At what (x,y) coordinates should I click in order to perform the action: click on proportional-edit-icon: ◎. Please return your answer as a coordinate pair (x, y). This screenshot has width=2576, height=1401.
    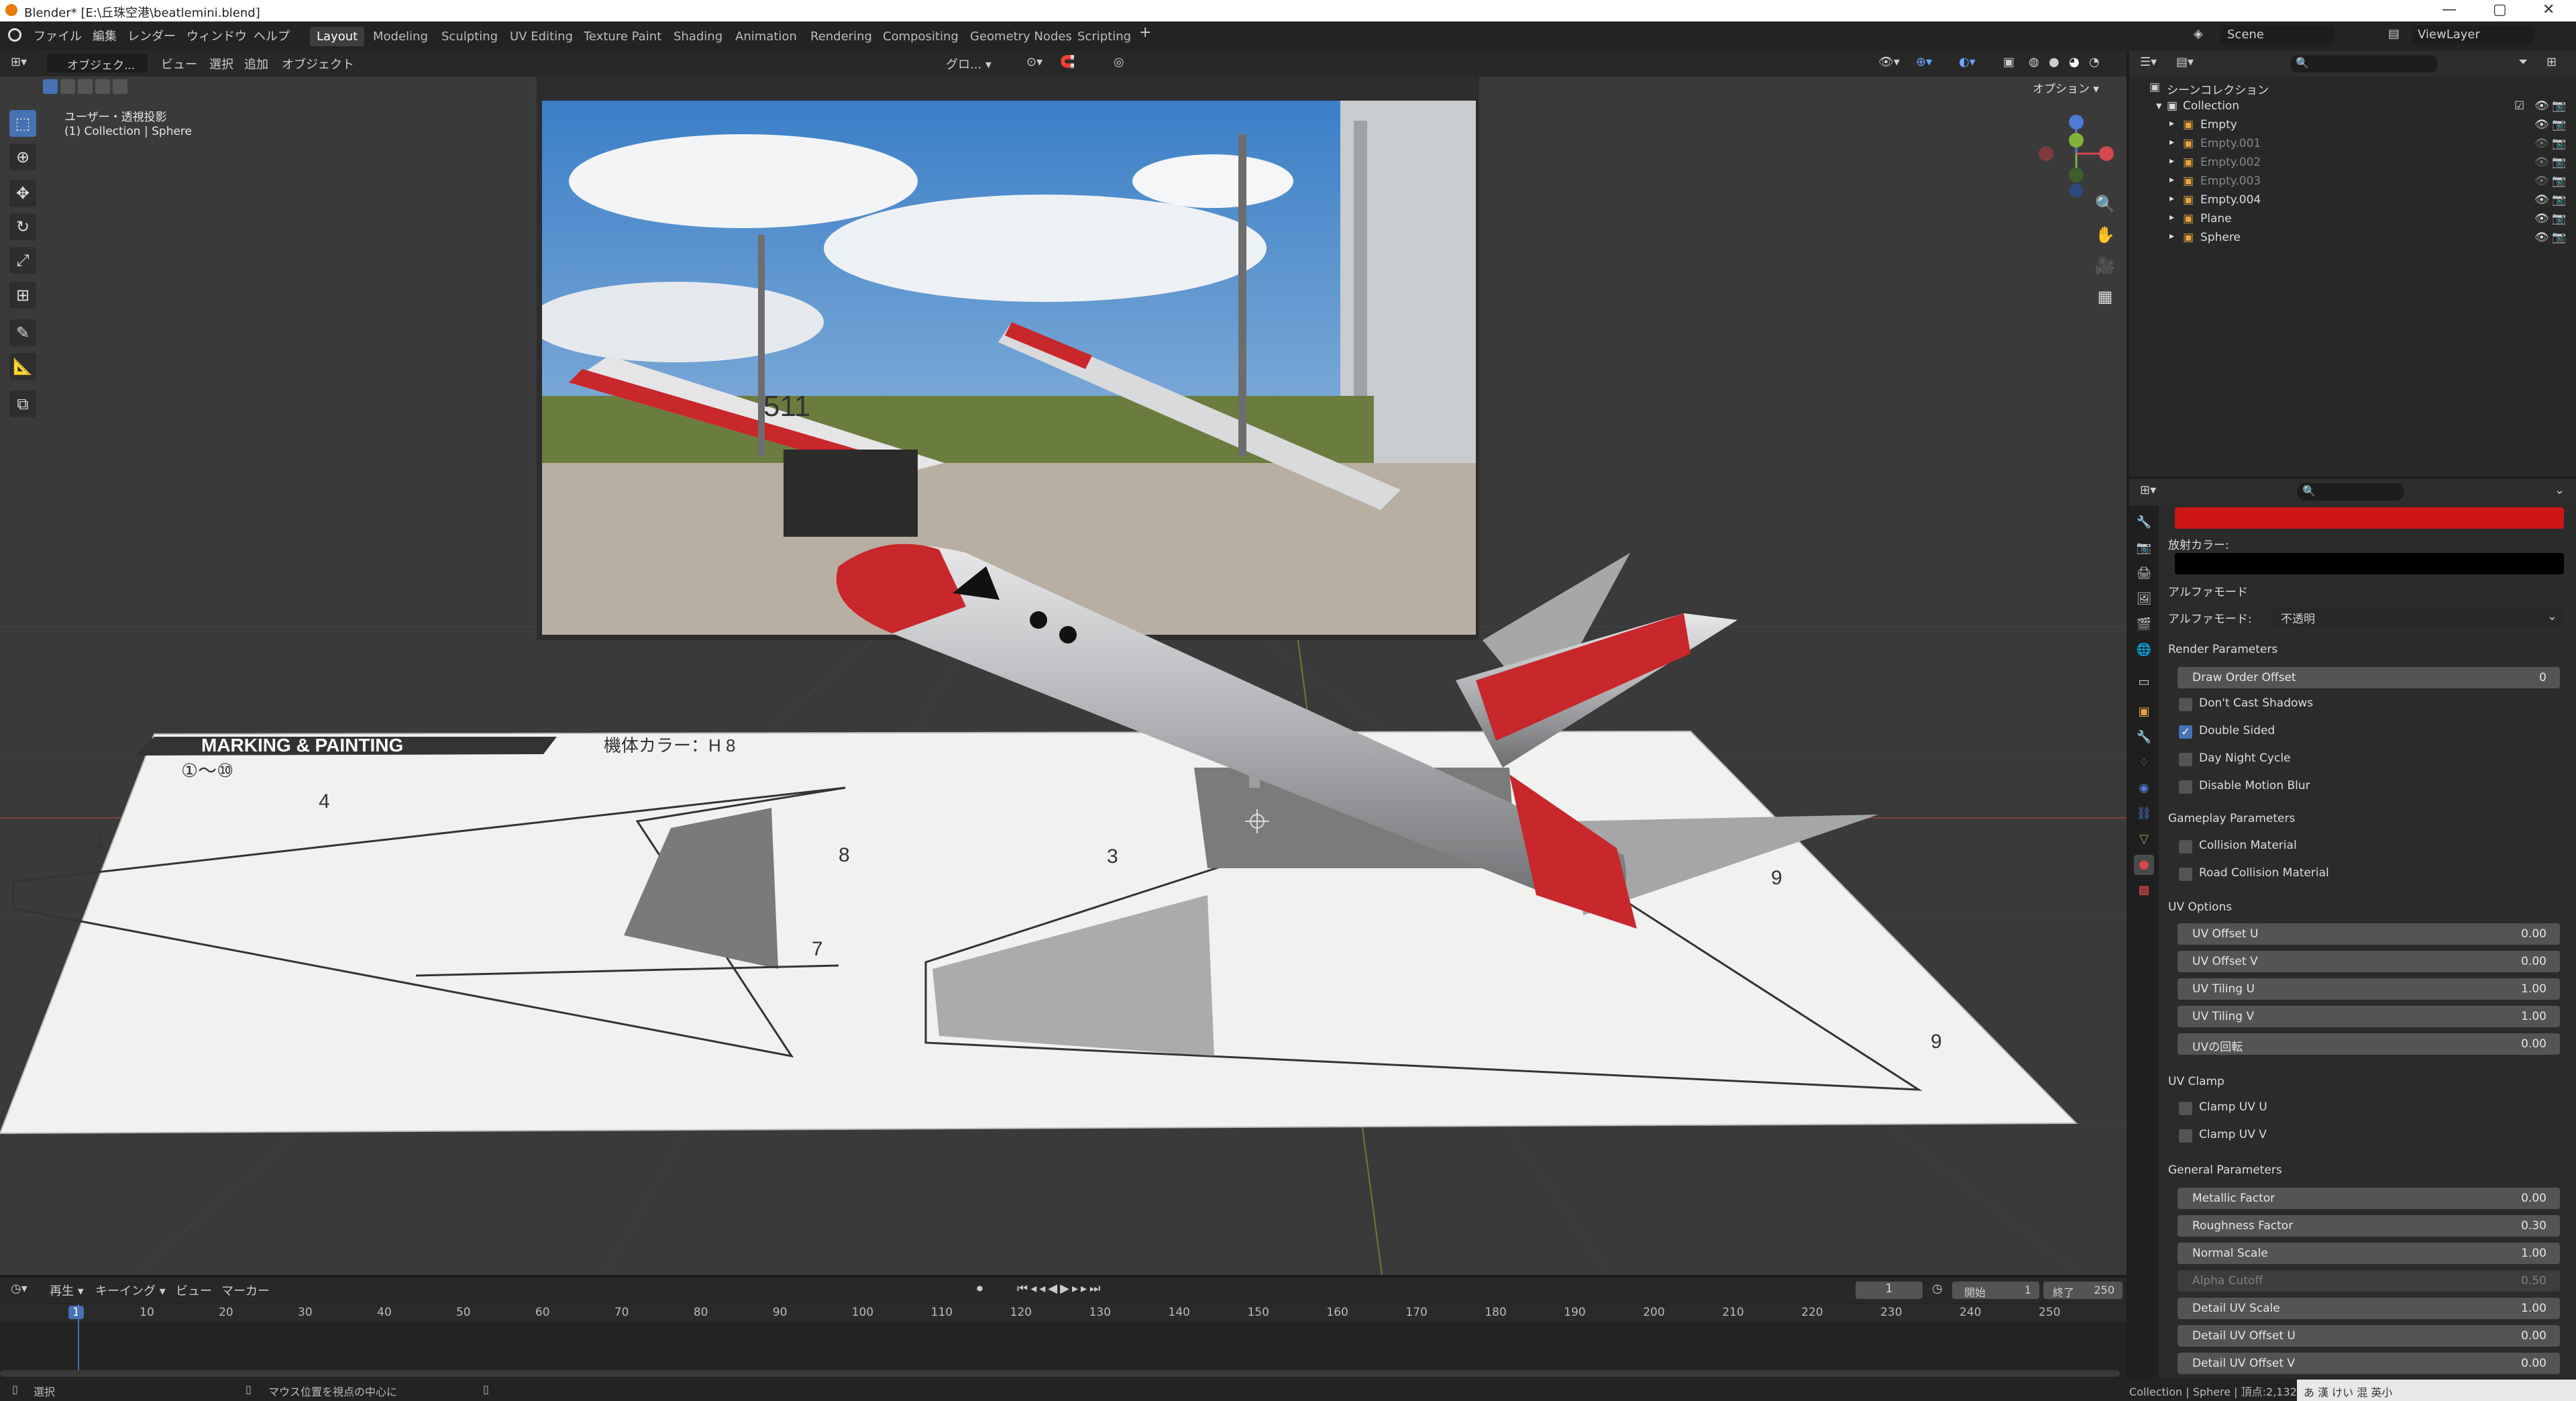
    Looking at the image, I should click on (1119, 62).